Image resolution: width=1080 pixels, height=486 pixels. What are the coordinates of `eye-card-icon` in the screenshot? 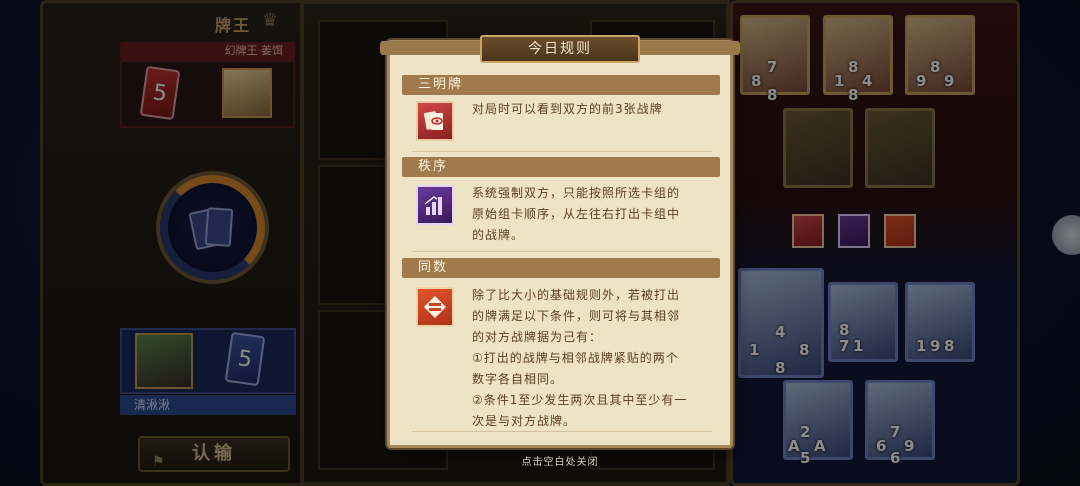 It's located at (435, 121).